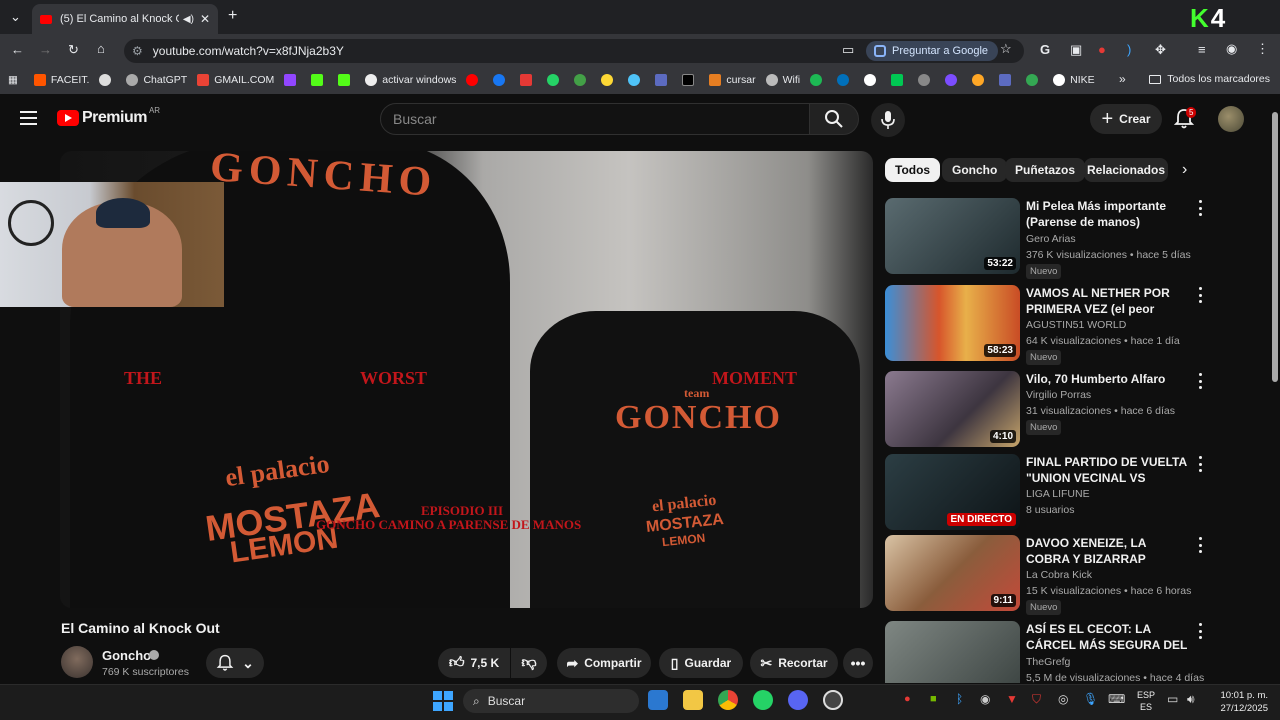 The width and height of the screenshot is (1280, 720). I want to click on voice-search-button, so click(888, 120).